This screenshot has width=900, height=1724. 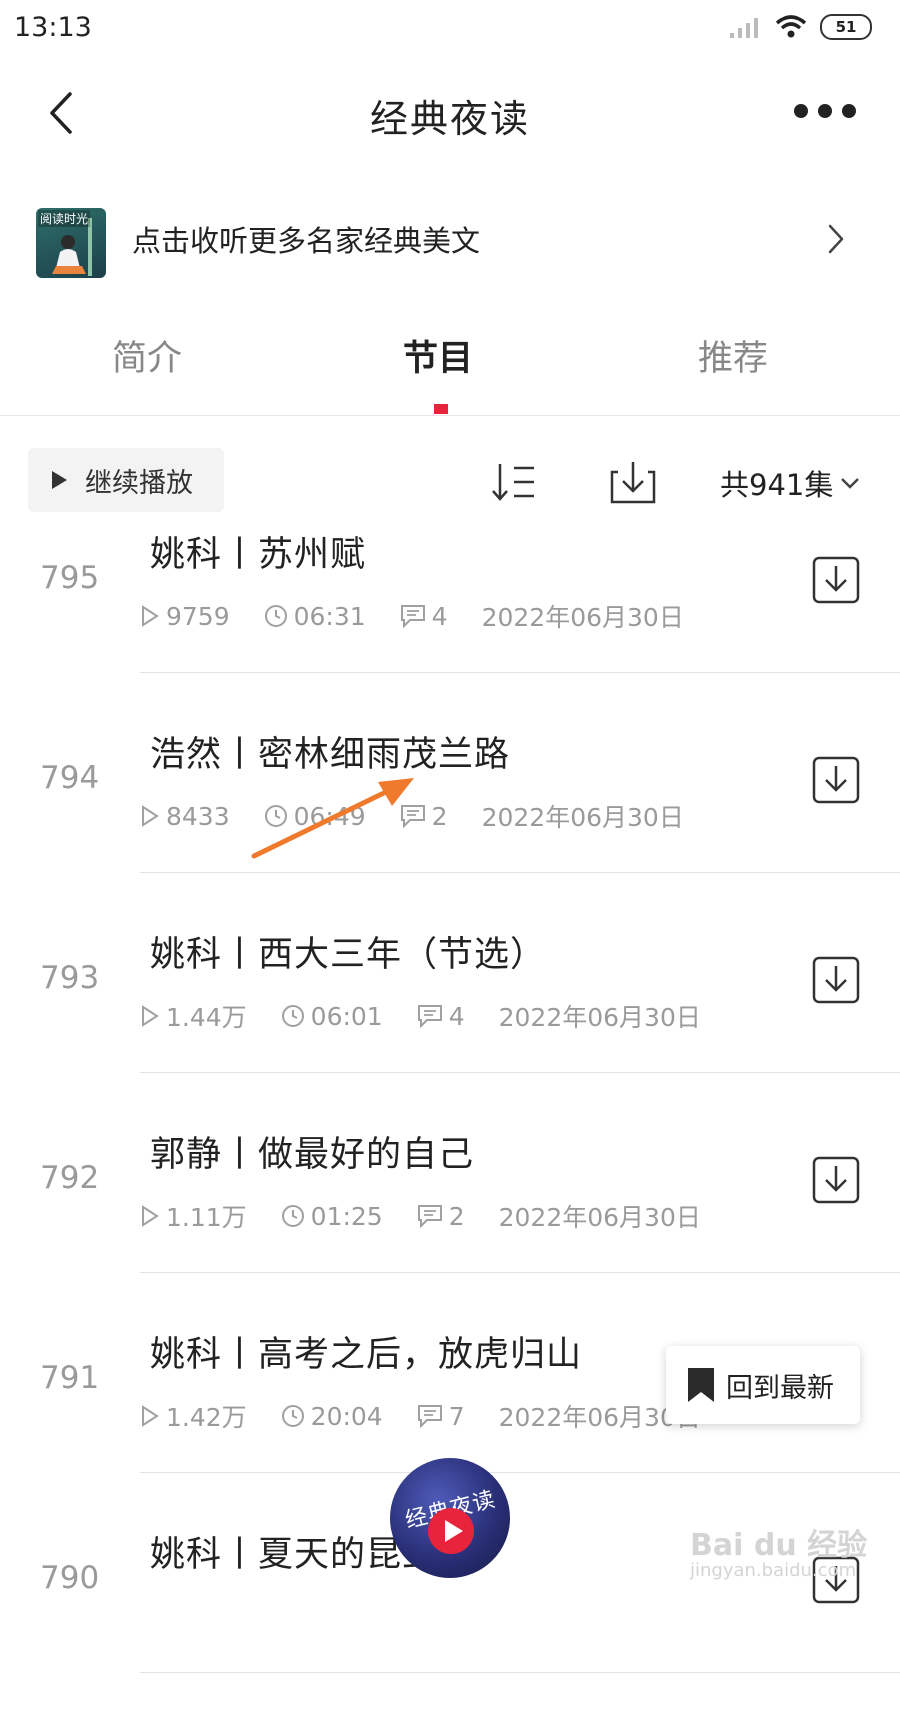 I want to click on battery-indicator: 51, so click(x=846, y=27).